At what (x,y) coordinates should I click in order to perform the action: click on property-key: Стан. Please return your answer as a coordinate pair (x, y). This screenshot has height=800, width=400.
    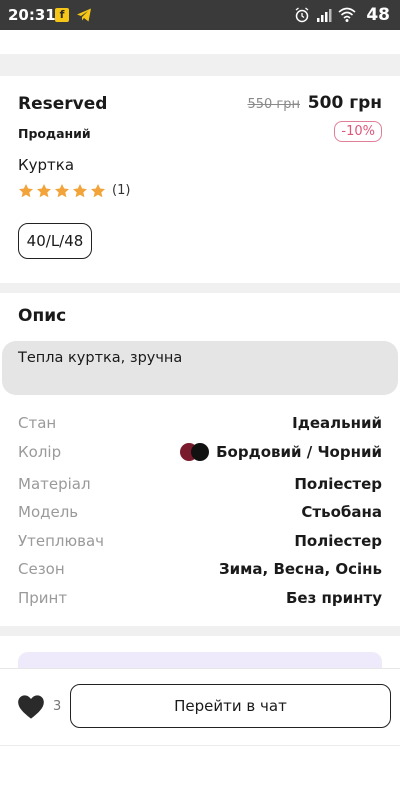
    Looking at the image, I should click on (37, 423).